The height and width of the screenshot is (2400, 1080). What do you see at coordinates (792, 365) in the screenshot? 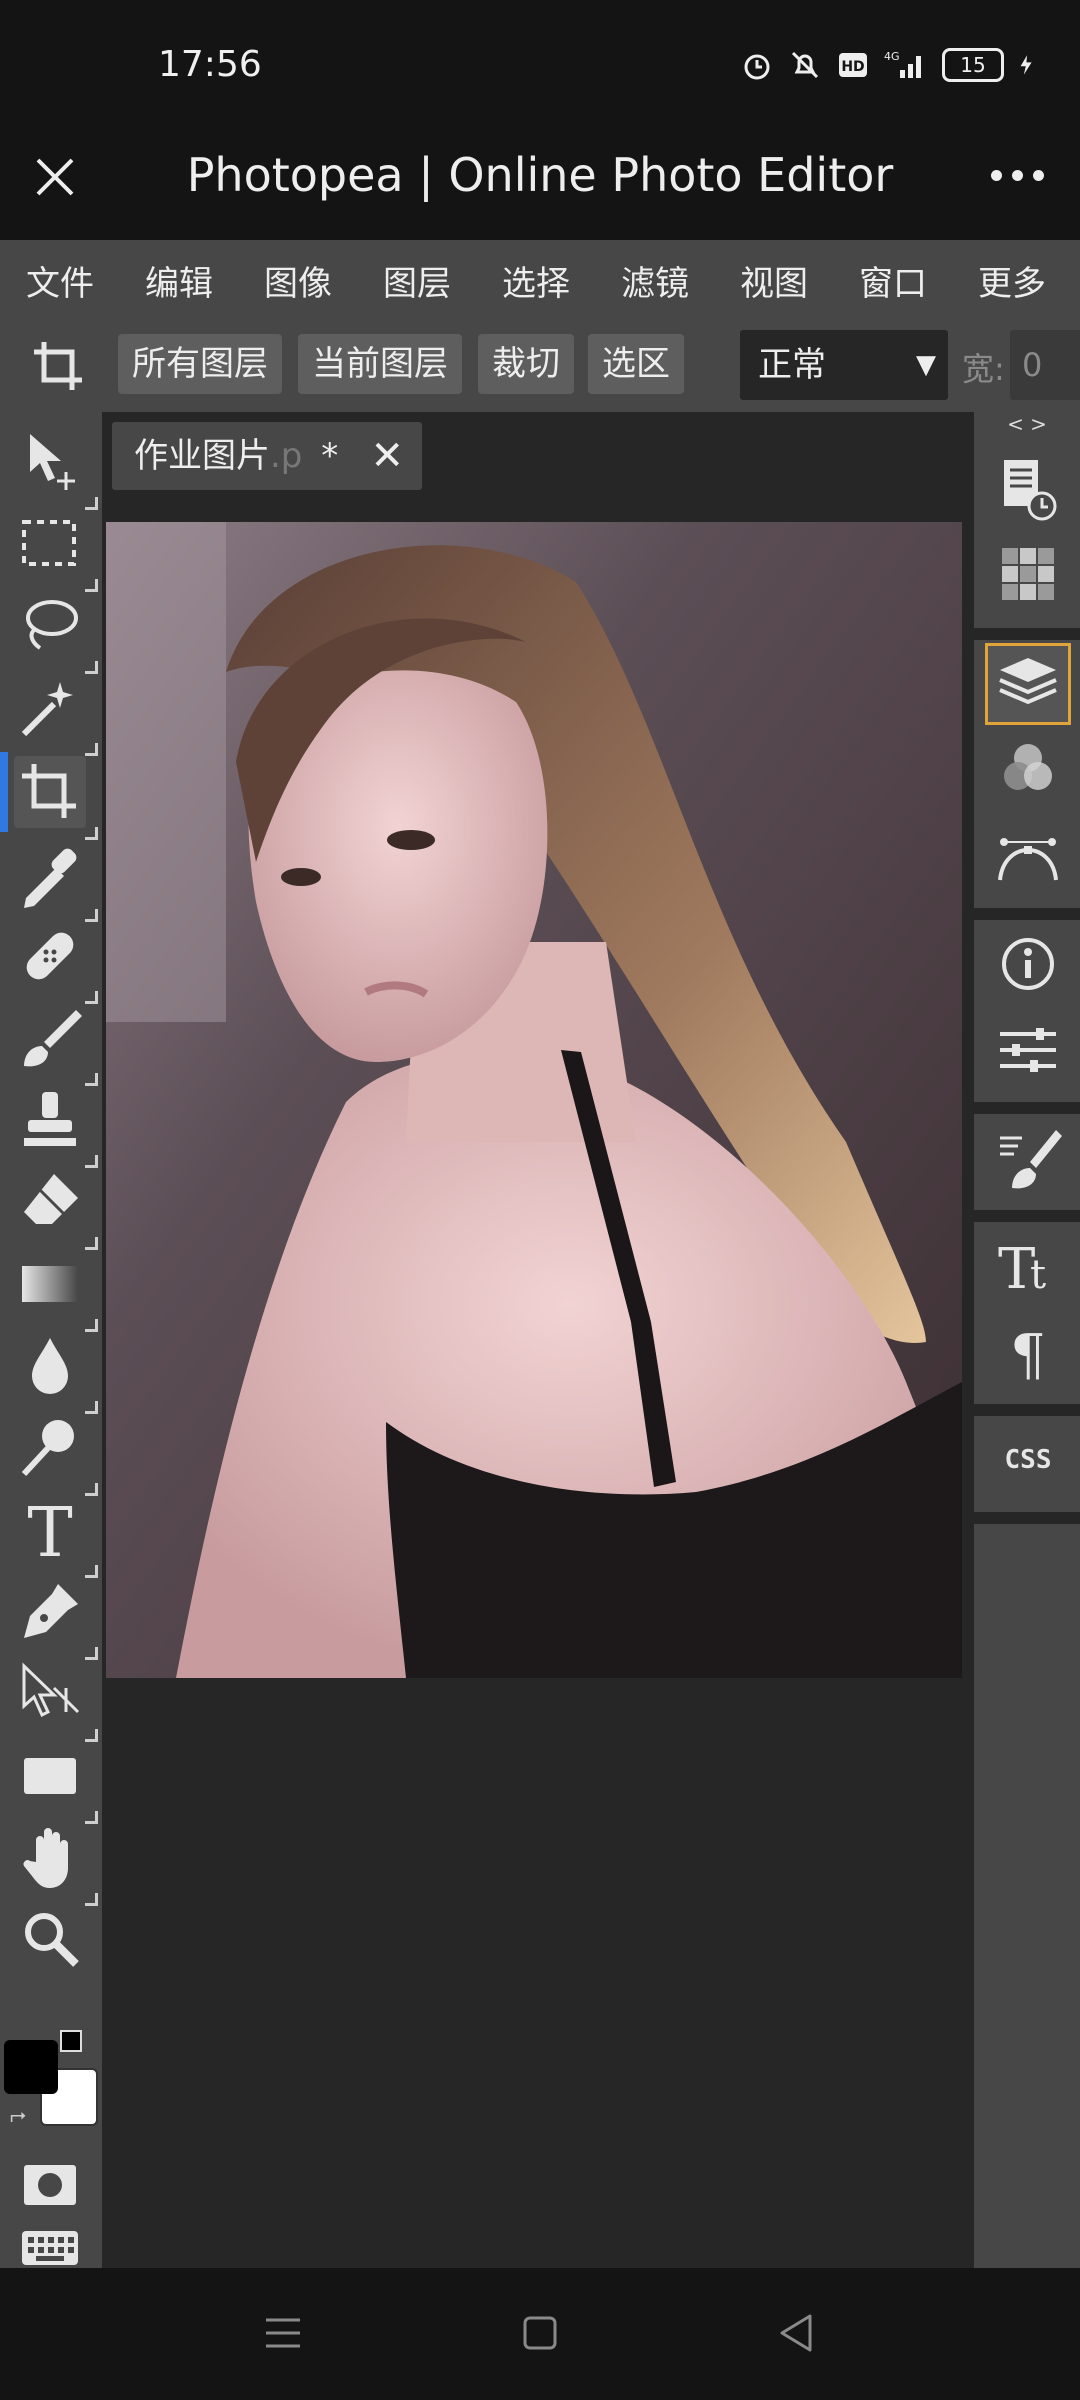
I see `blend-mode-value: 正常` at bounding box center [792, 365].